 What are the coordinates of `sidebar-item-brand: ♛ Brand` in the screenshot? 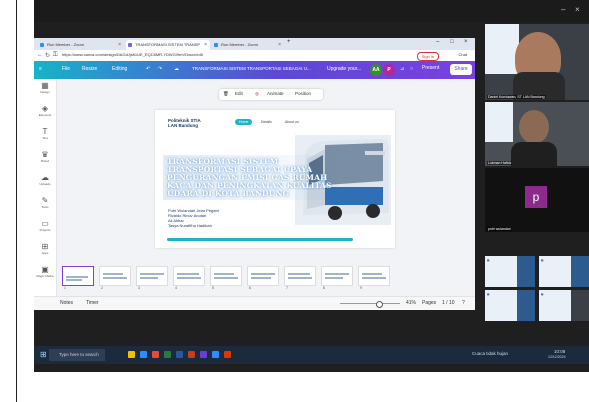 It's located at (45, 156).